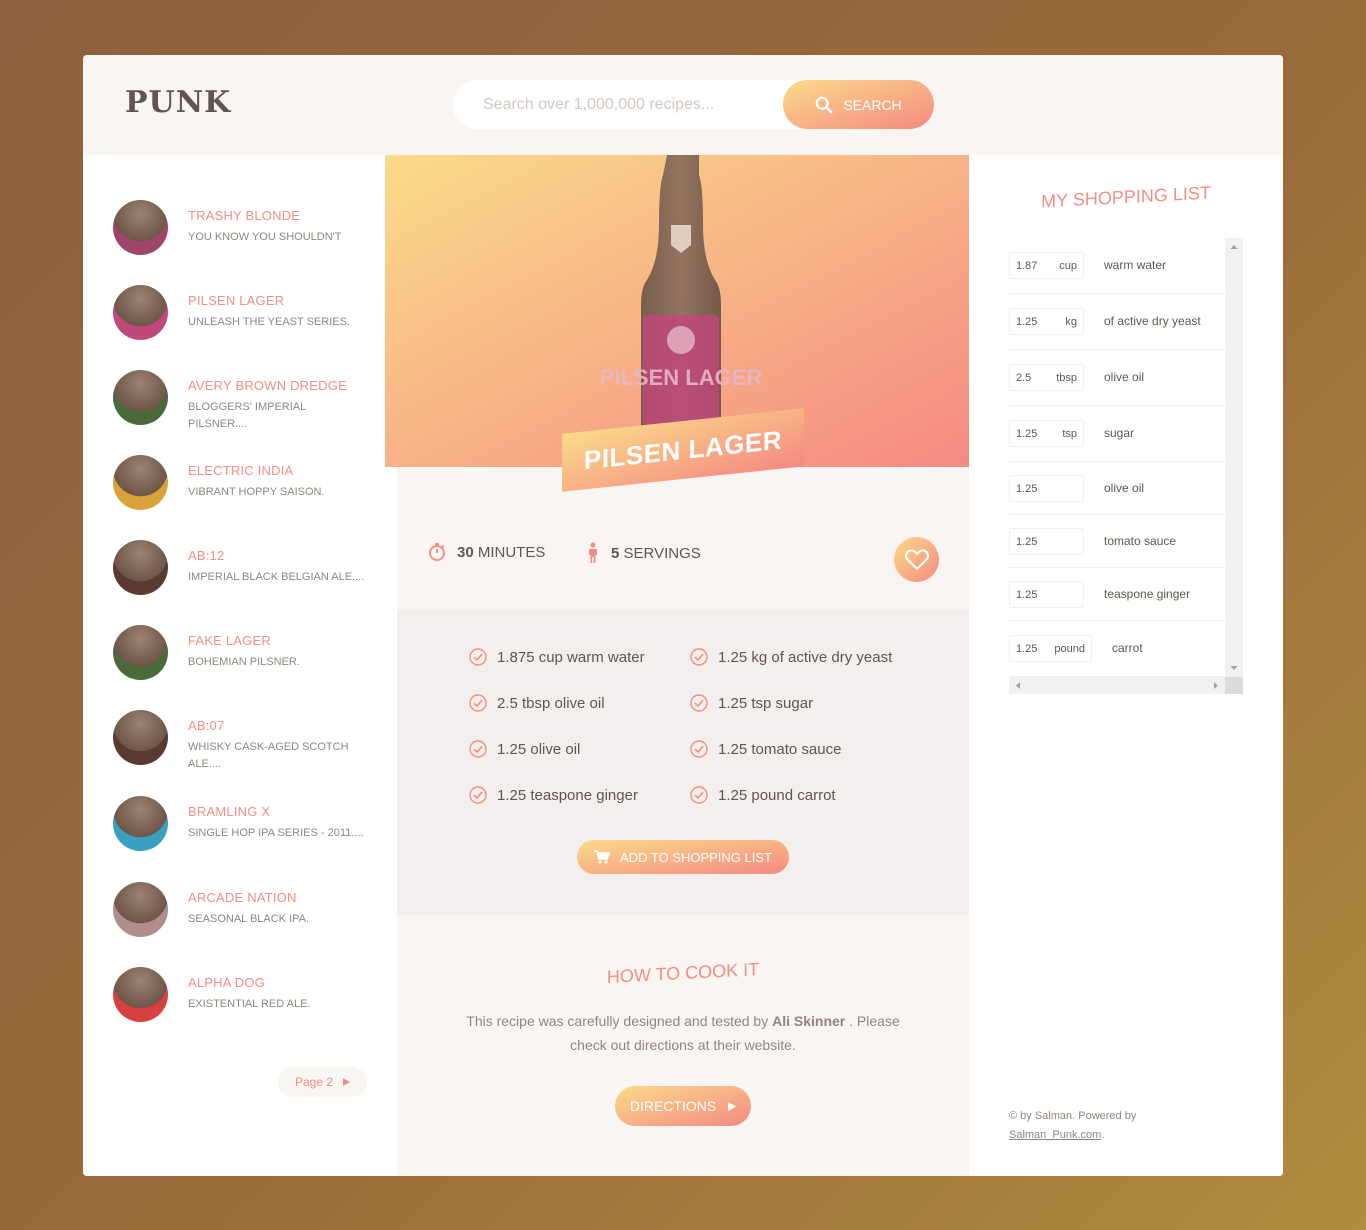 This screenshot has width=1366, height=1230. Describe the element at coordinates (248, 995) in the screenshot. I see `result-item: Alpha Dog Existential Red Ale.` at that location.